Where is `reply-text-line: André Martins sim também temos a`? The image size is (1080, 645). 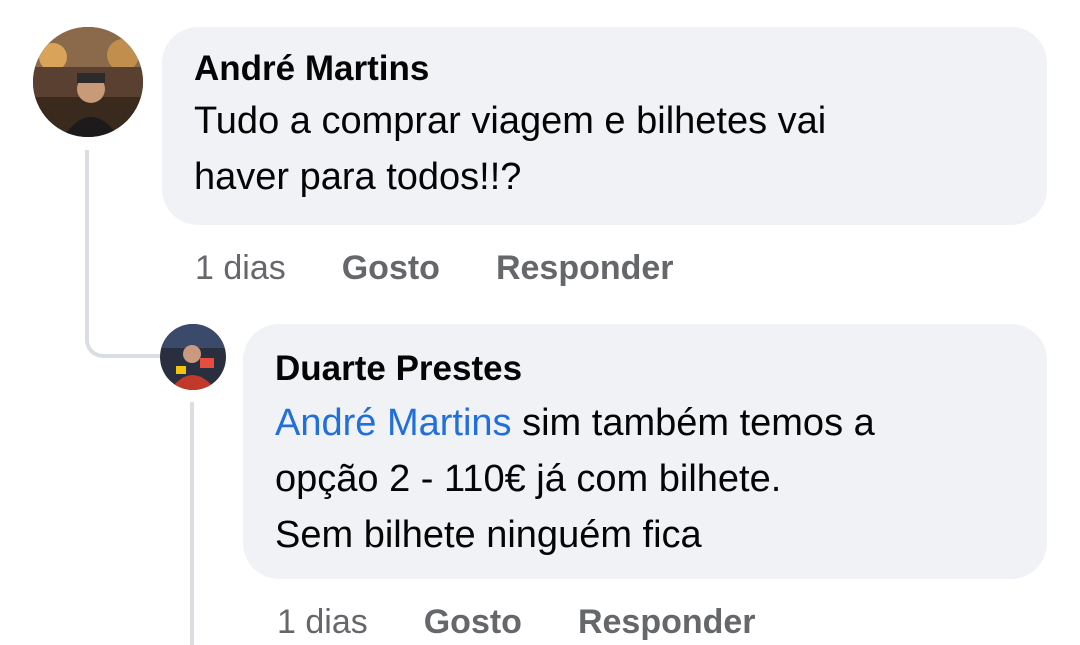 reply-text-line: André Martins sim também temos a is located at coordinates (646, 423).